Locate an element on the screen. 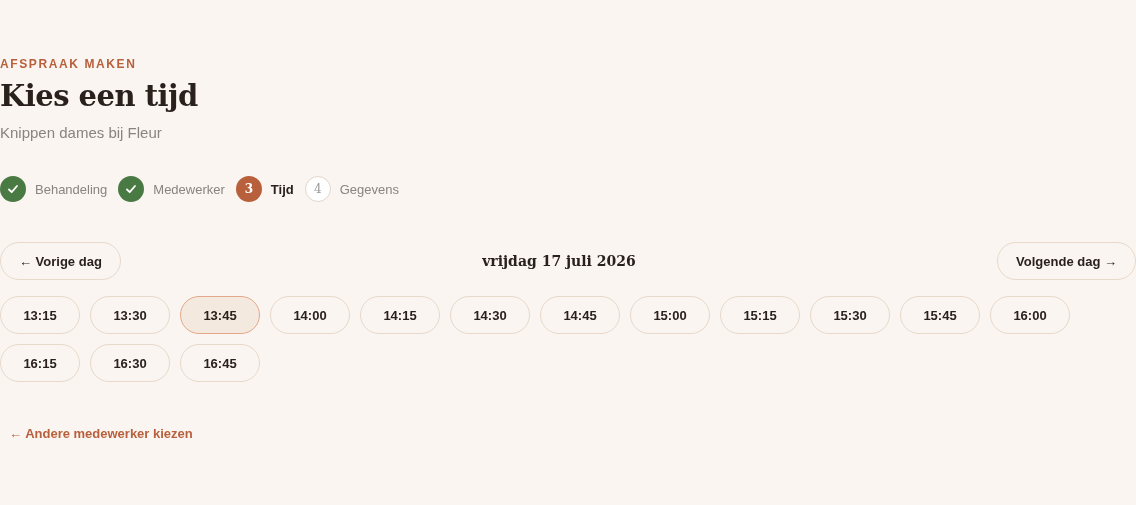 This screenshot has height=505, width=1136. step-label: Gegevens is located at coordinates (369, 189).